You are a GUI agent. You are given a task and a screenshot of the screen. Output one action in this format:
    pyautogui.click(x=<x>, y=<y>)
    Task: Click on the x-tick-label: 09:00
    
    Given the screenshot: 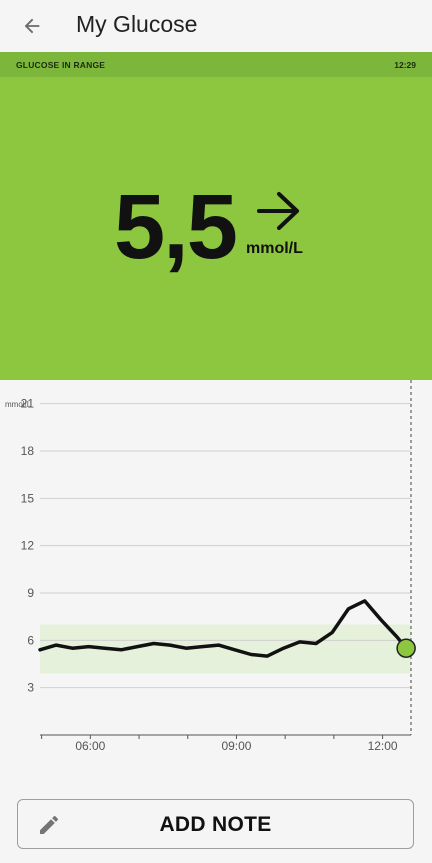 What is the action you would take?
    pyautogui.click(x=236, y=746)
    